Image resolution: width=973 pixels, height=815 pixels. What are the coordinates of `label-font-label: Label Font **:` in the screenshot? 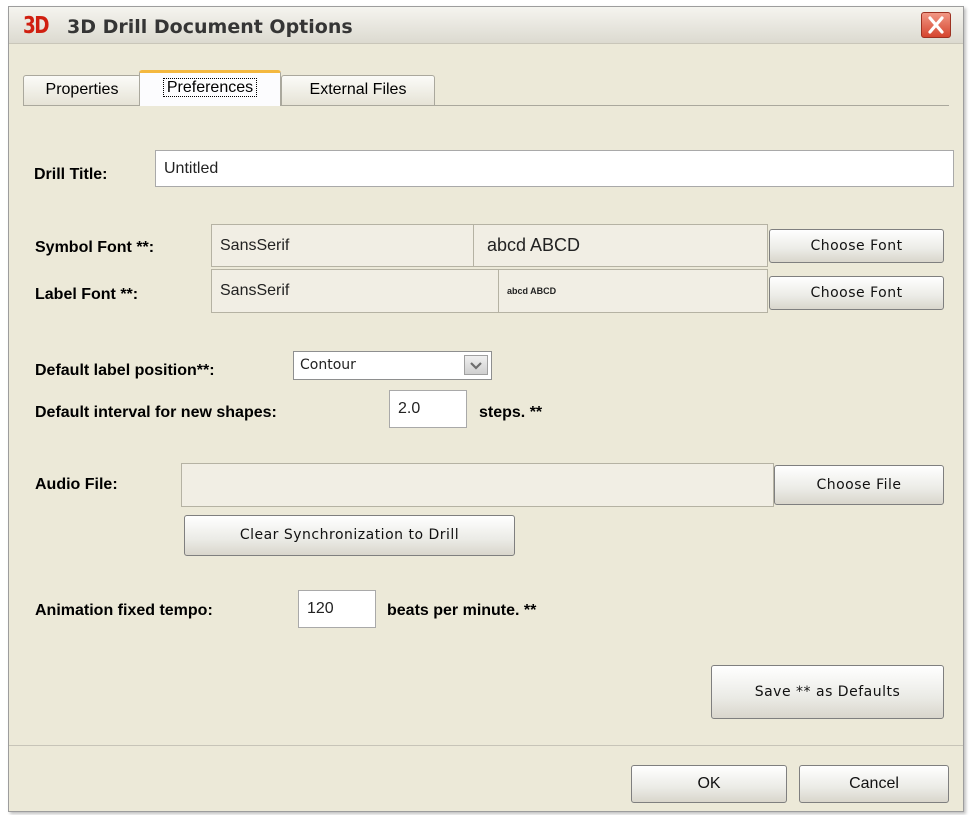 It's located at (87, 294).